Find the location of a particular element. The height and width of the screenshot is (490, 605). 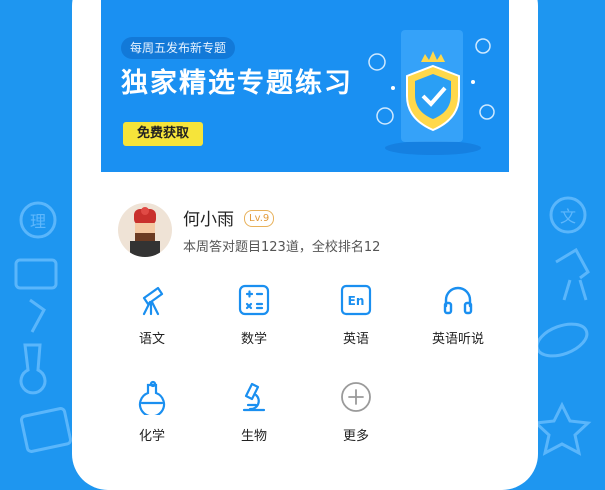

subject-label: 语文 is located at coordinates (151, 339).